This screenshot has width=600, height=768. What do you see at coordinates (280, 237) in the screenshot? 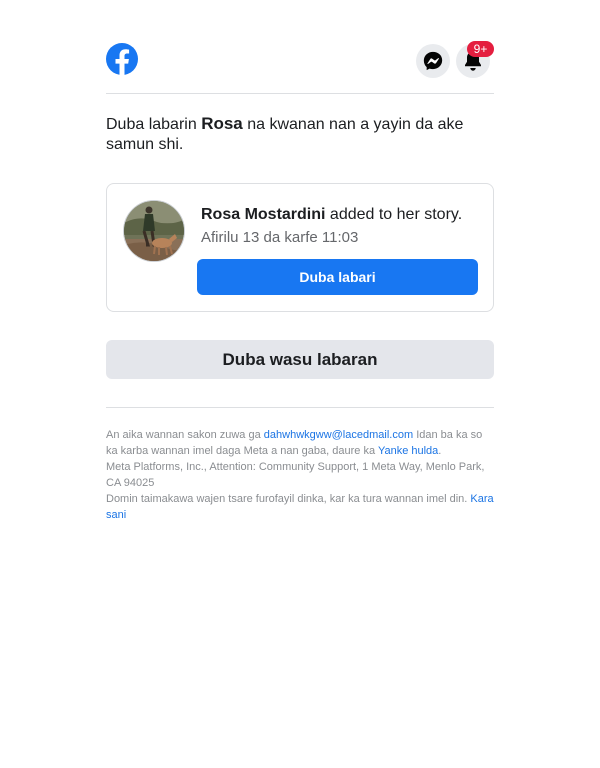
I see `story-timestamp: Afirilu 13 da karfe 11:03` at bounding box center [280, 237].